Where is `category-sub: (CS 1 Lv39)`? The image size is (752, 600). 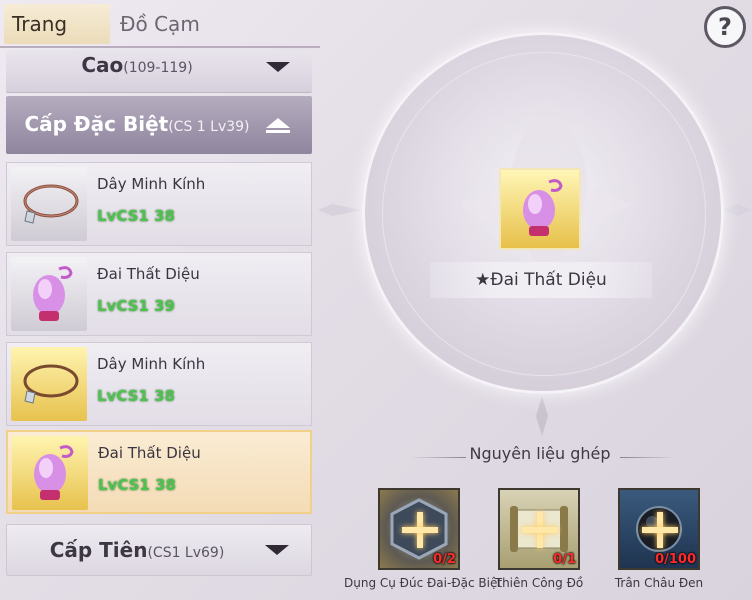
category-sub: (CS 1 Lv39) is located at coordinates (209, 127).